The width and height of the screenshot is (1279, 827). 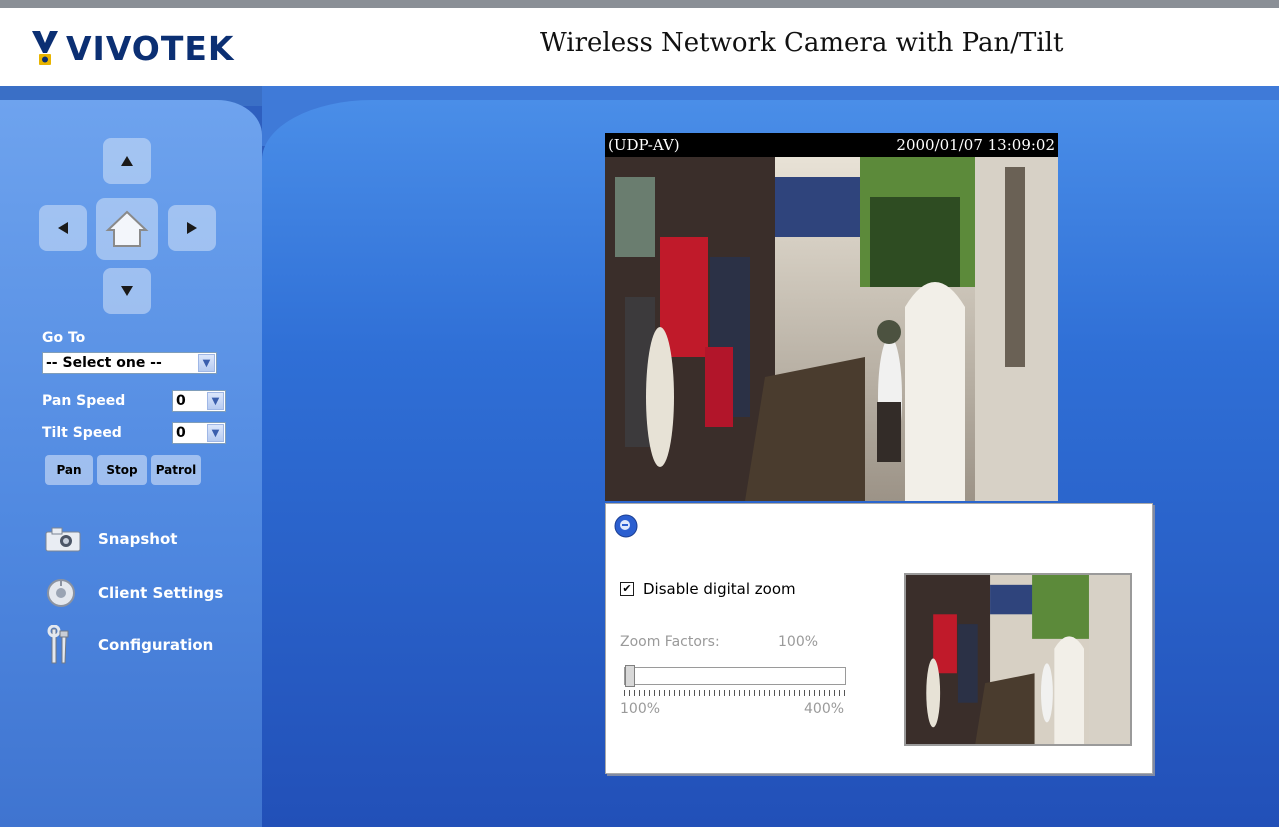 I want to click on brand-logo: VIVOTEK, so click(x=132, y=48).